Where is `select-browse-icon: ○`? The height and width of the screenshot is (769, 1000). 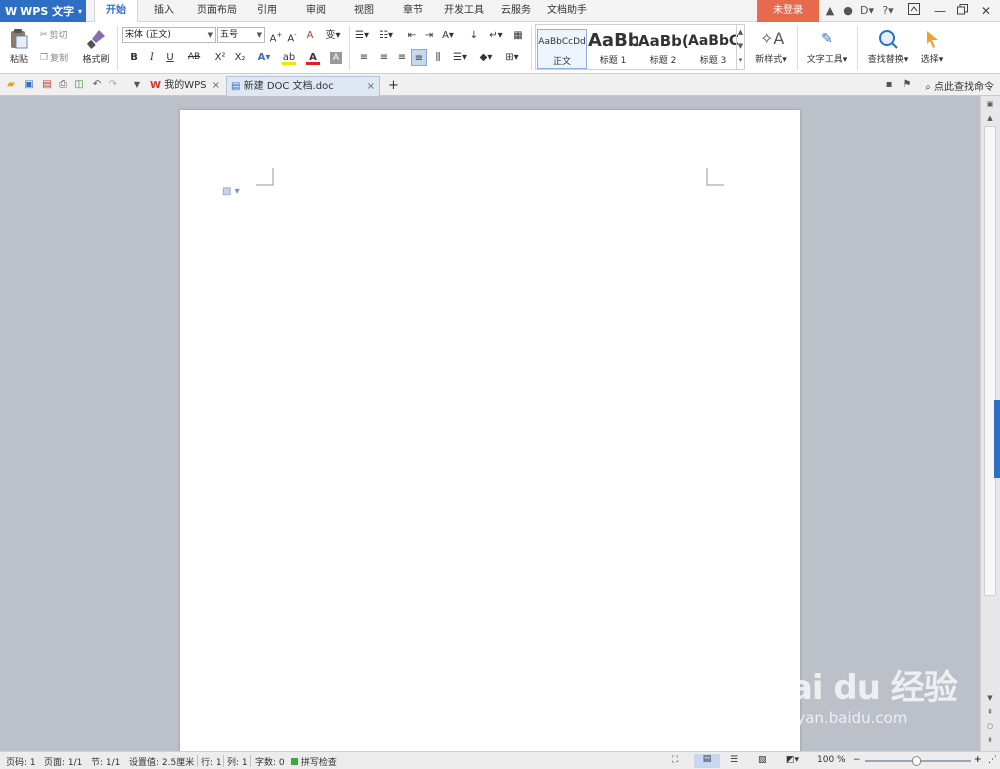 select-browse-icon: ○ is located at coordinates (990, 726).